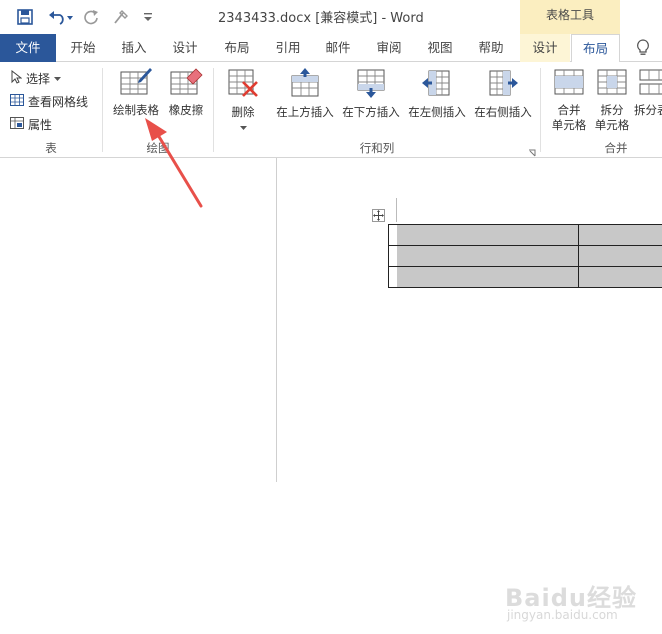 The width and height of the screenshot is (662, 634). What do you see at coordinates (437, 85) in the screenshot?
I see `insert-left-icon` at bounding box center [437, 85].